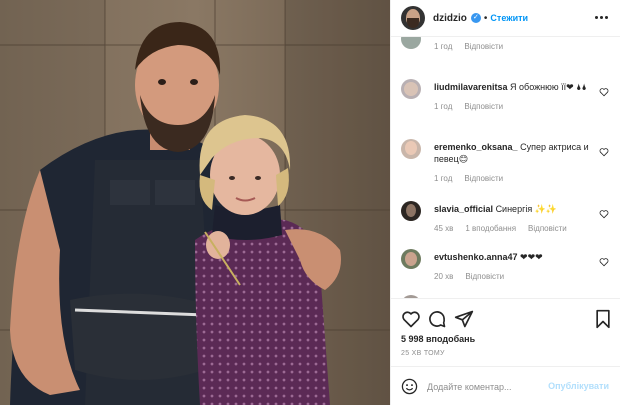 Image resolution: width=620 pixels, height=405 pixels. Describe the element at coordinates (437, 319) in the screenshot. I see `comment-bubble-icon` at that location.